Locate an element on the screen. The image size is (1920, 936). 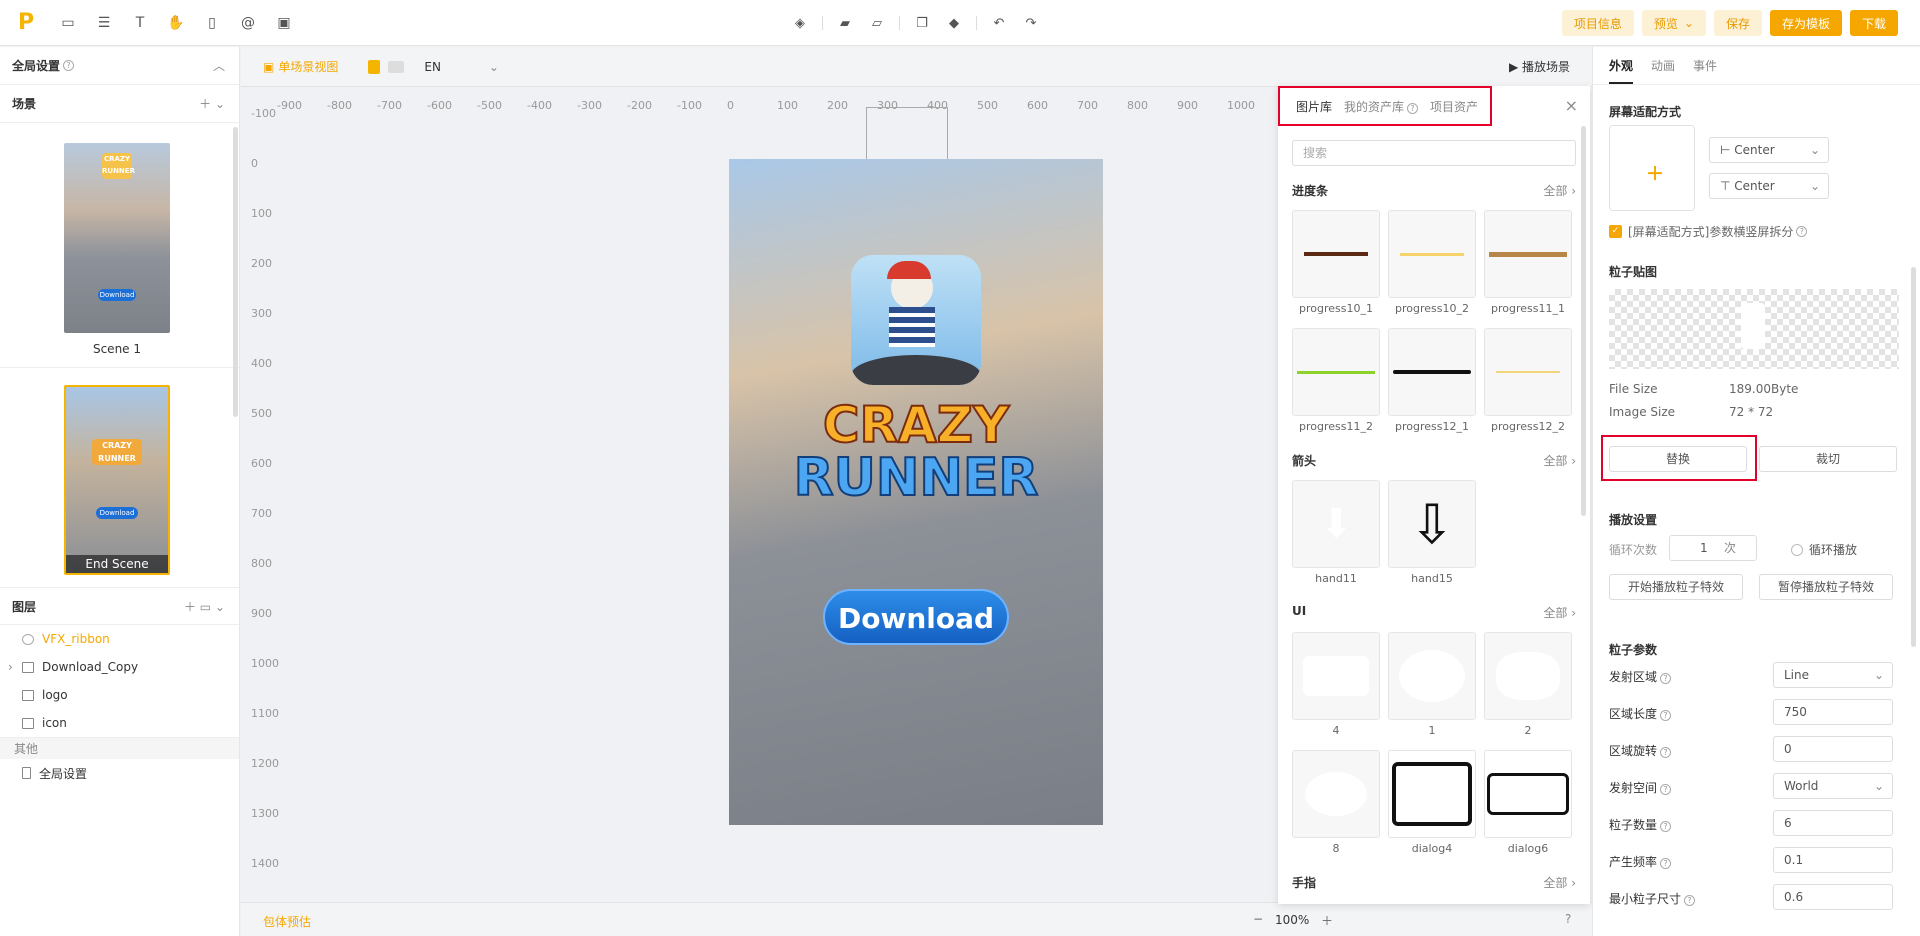
replace-button: 替换 is located at coordinates (1678, 459).